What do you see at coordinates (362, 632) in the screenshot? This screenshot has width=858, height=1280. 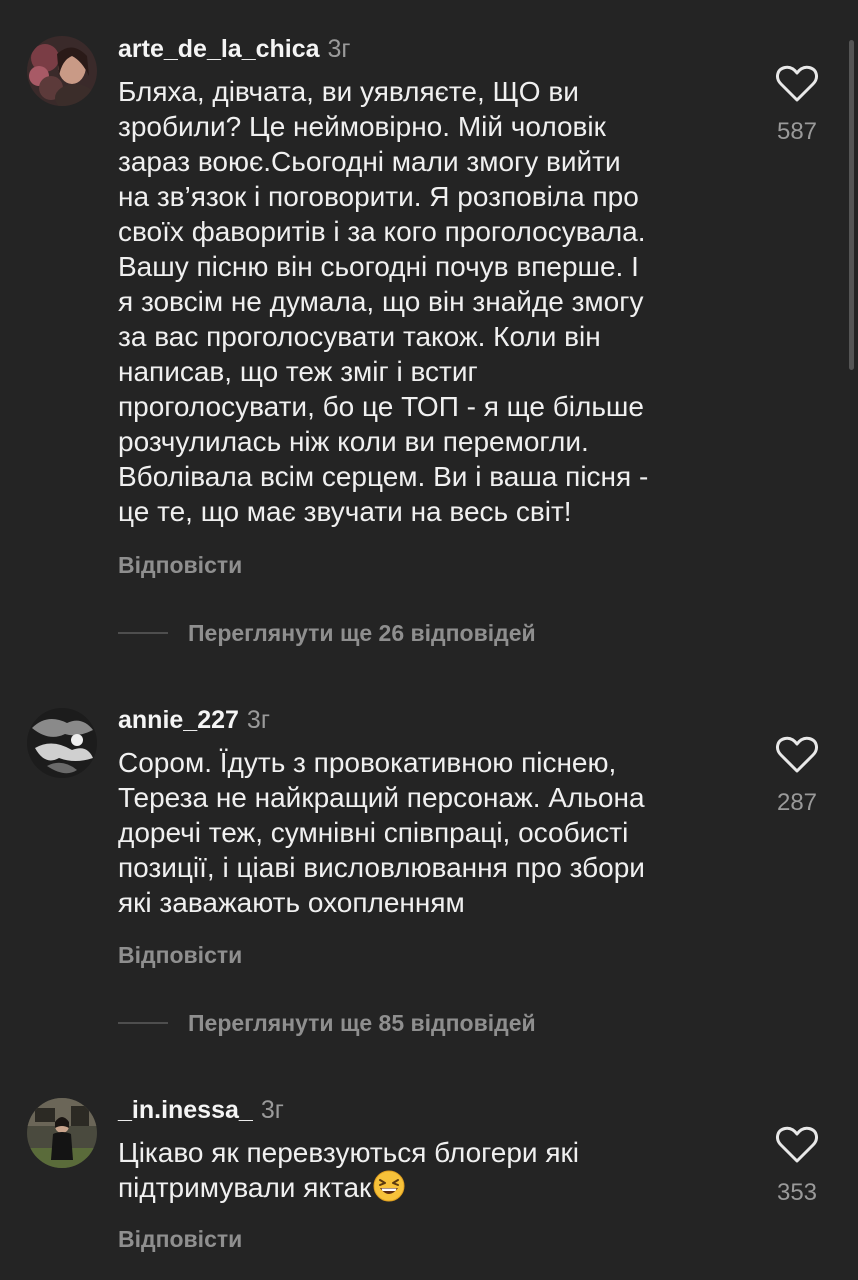 I see `view-replies-label: Переглянути ще 26 відповідей` at bounding box center [362, 632].